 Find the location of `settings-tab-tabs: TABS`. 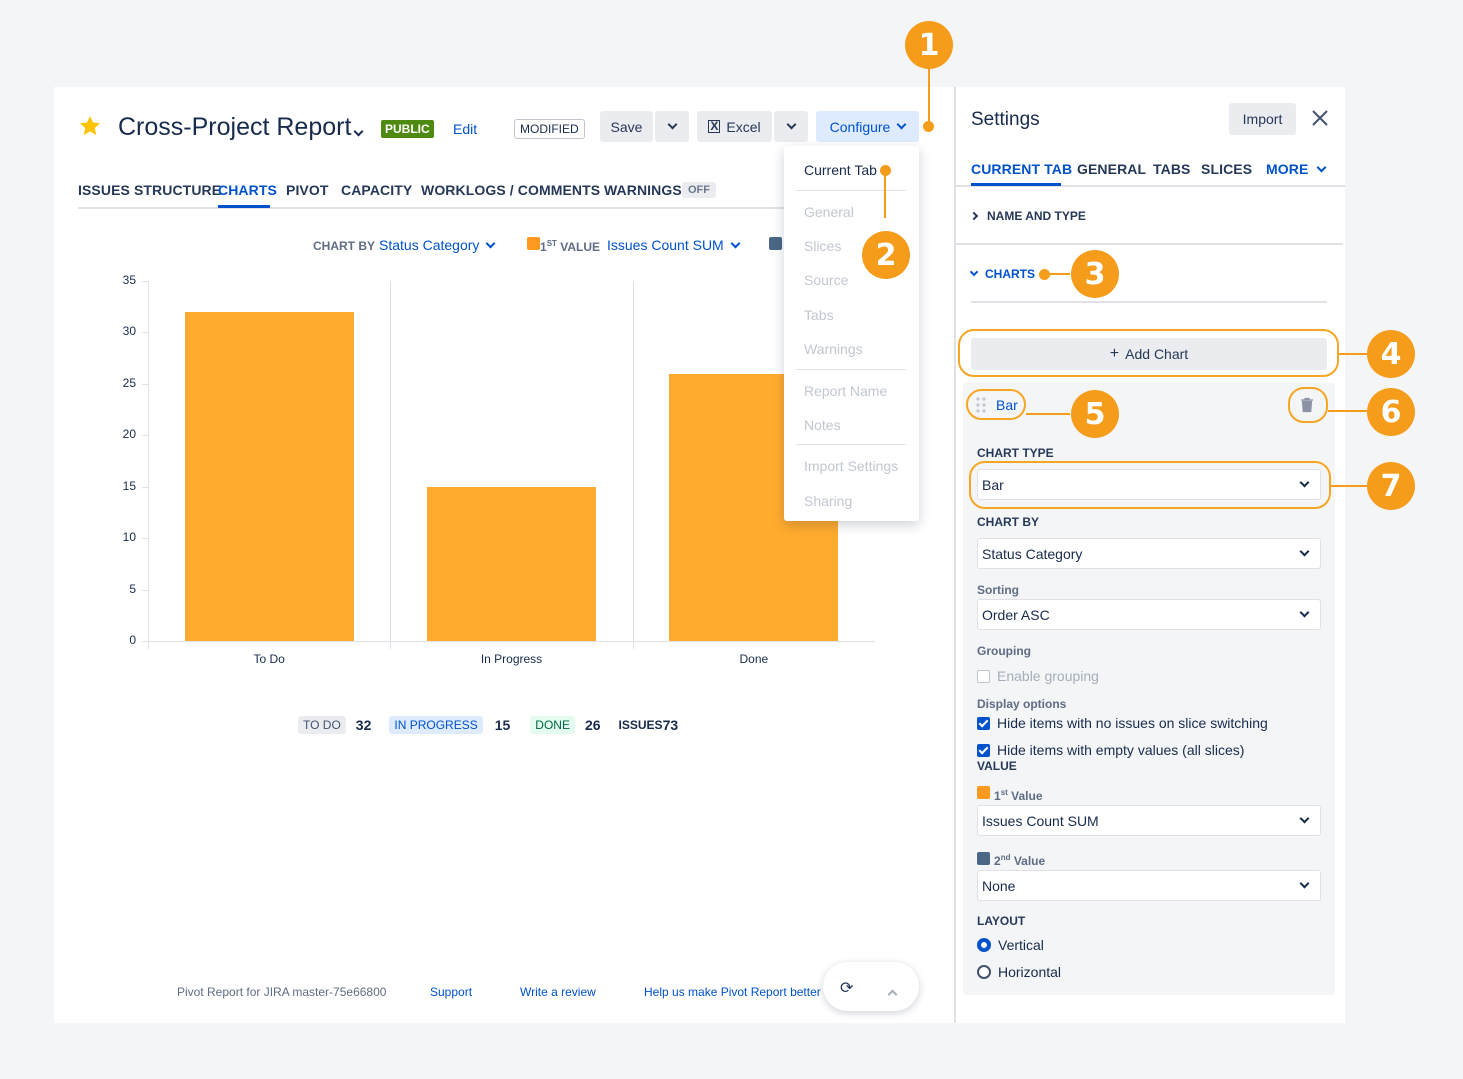

settings-tab-tabs: TABS is located at coordinates (1171, 169).